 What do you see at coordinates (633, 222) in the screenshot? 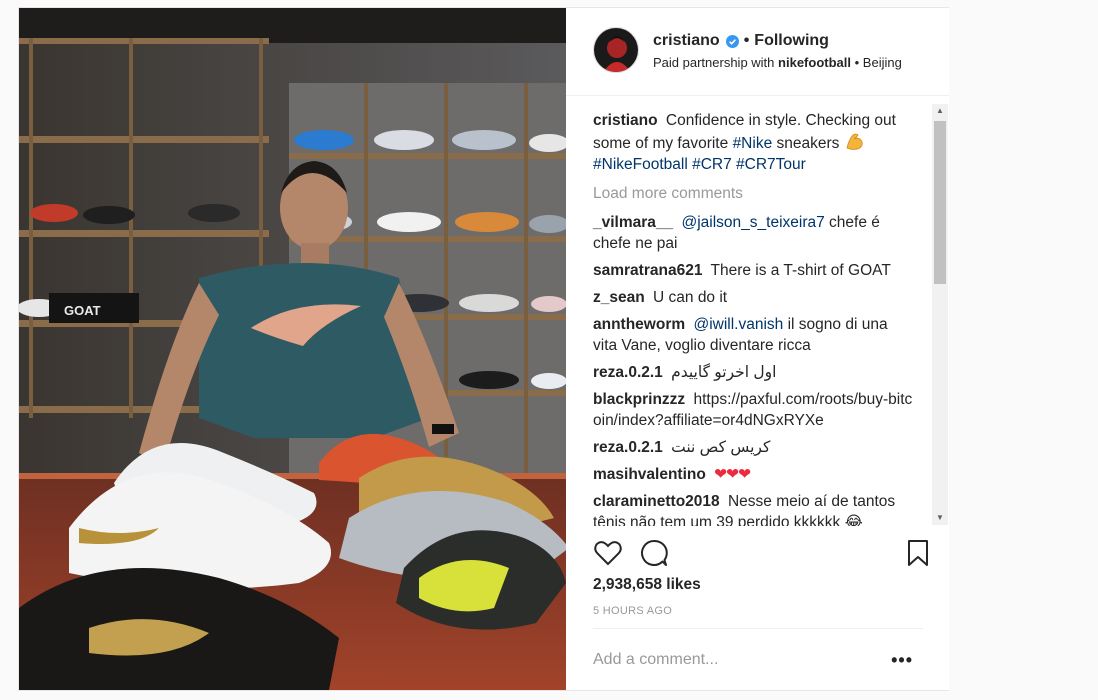
I see `comment-username: _vilmara__` at bounding box center [633, 222].